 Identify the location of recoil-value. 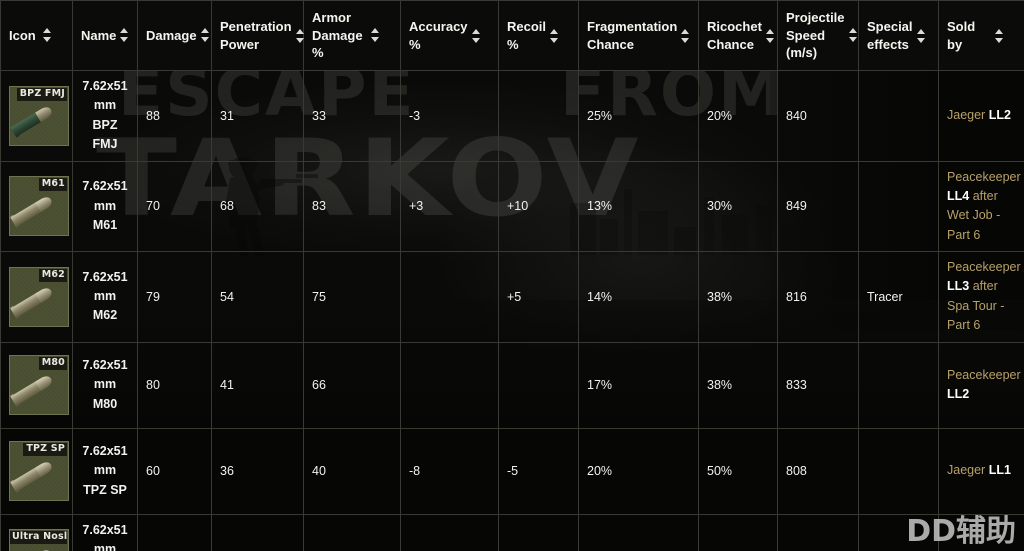
(538, 116).